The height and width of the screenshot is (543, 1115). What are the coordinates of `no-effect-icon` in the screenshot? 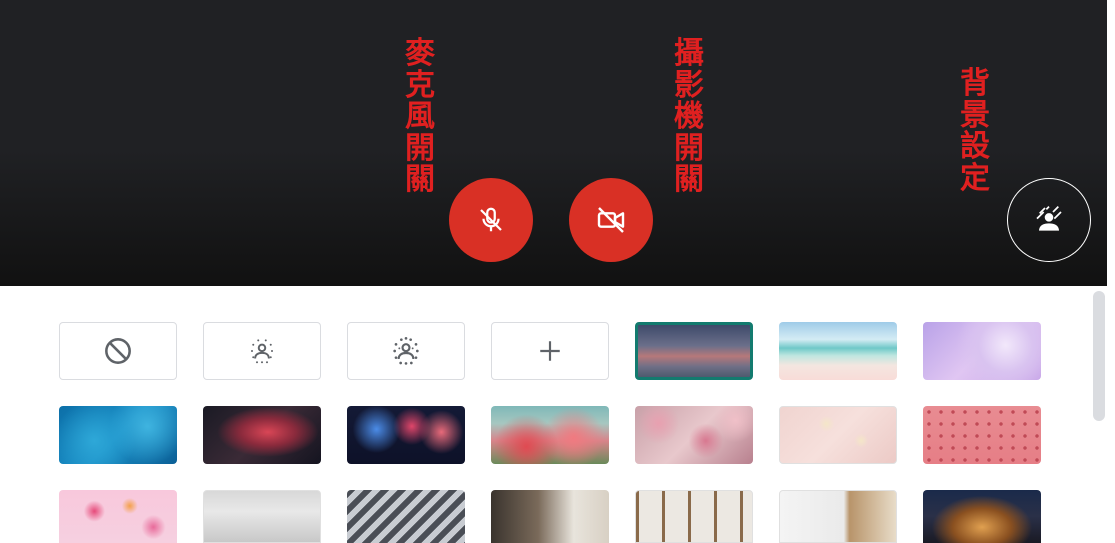 It's located at (118, 351).